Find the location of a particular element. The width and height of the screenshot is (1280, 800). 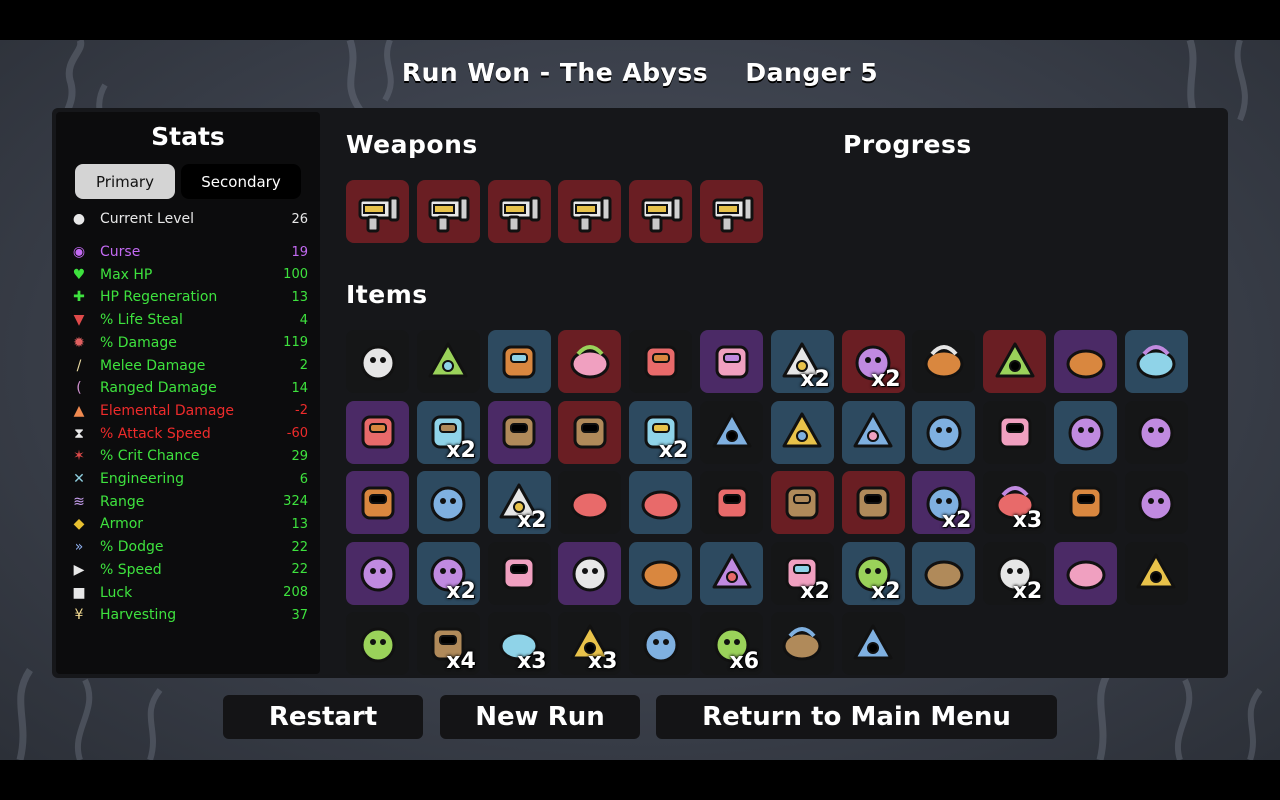

stat-row: / Melee Damage 2 is located at coordinates (189, 366).